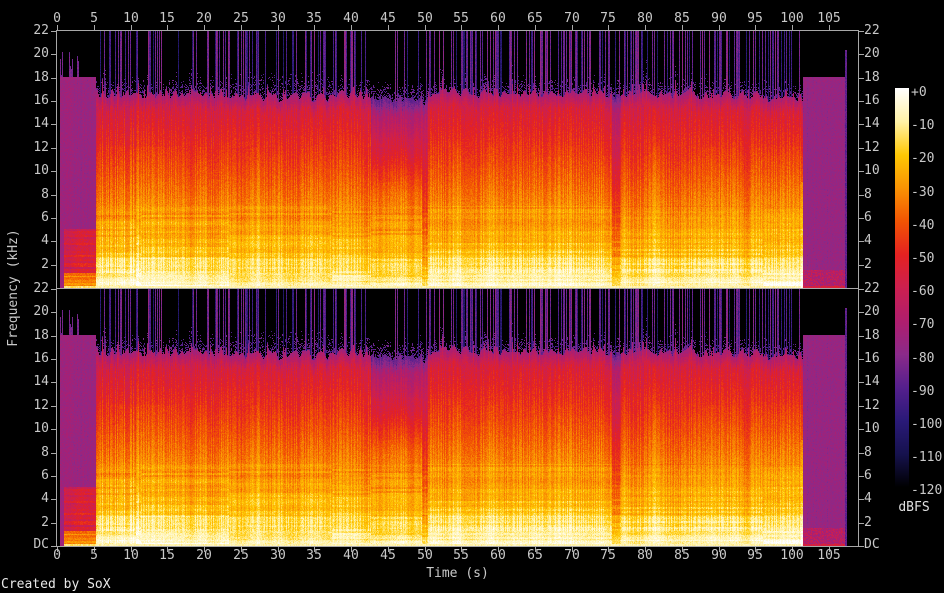 The height and width of the screenshot is (593, 944). I want to click on colorbar-tick-label: -80, so click(923, 358).